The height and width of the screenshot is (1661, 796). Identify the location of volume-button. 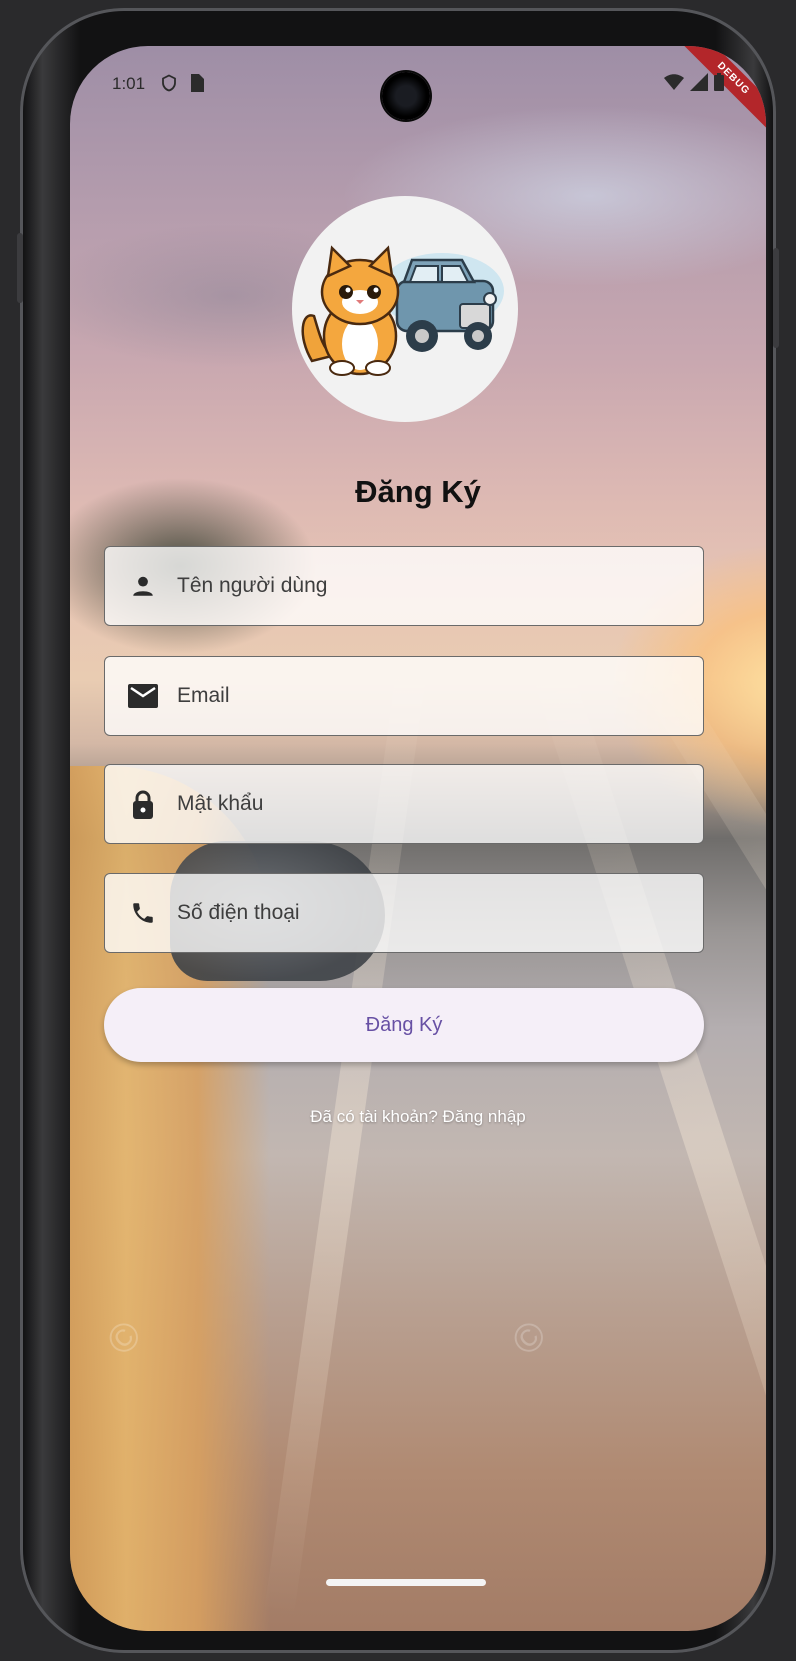
(20, 268).